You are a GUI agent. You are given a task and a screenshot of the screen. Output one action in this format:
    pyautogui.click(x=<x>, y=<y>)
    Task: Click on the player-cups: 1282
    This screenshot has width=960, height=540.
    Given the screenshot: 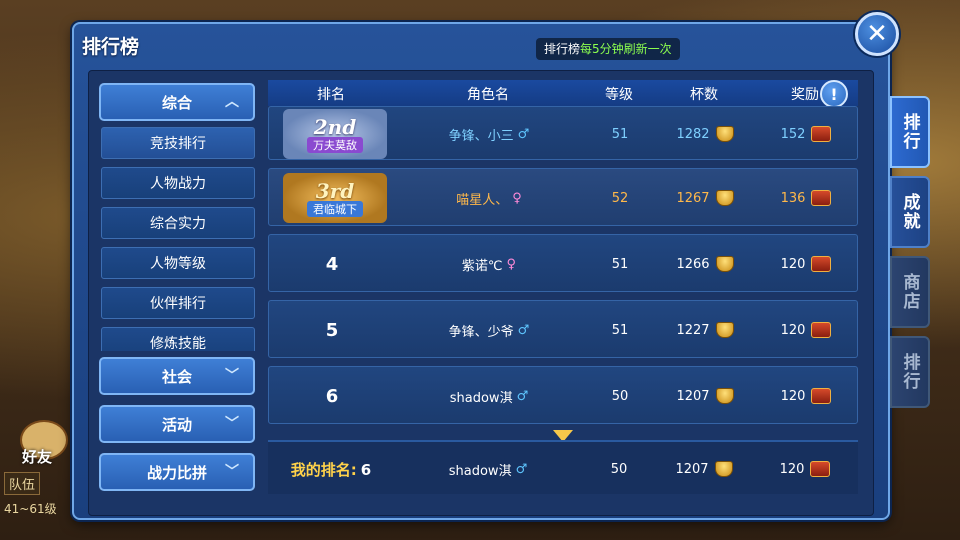 What is the action you would take?
    pyautogui.click(x=693, y=134)
    